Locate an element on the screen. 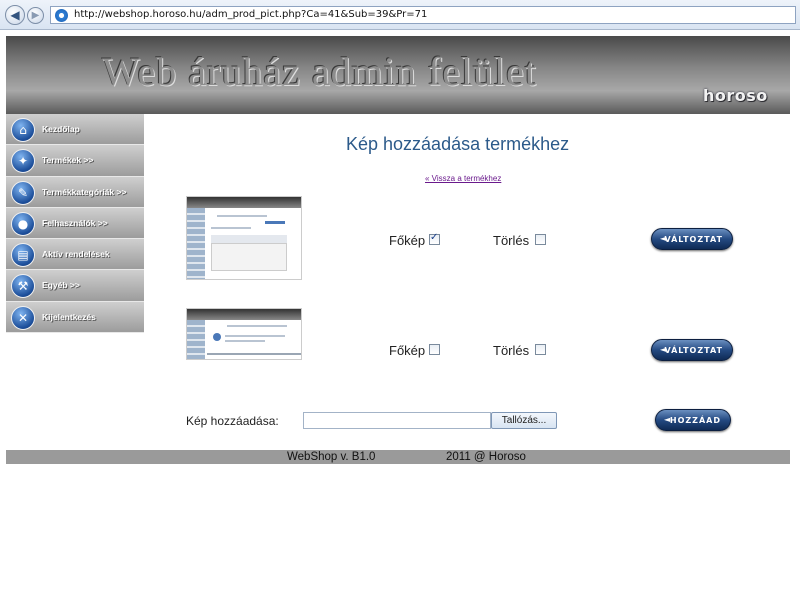 The width and height of the screenshot is (800, 607). back-to-product-link: « Vissza a termékhez is located at coordinates (463, 178).